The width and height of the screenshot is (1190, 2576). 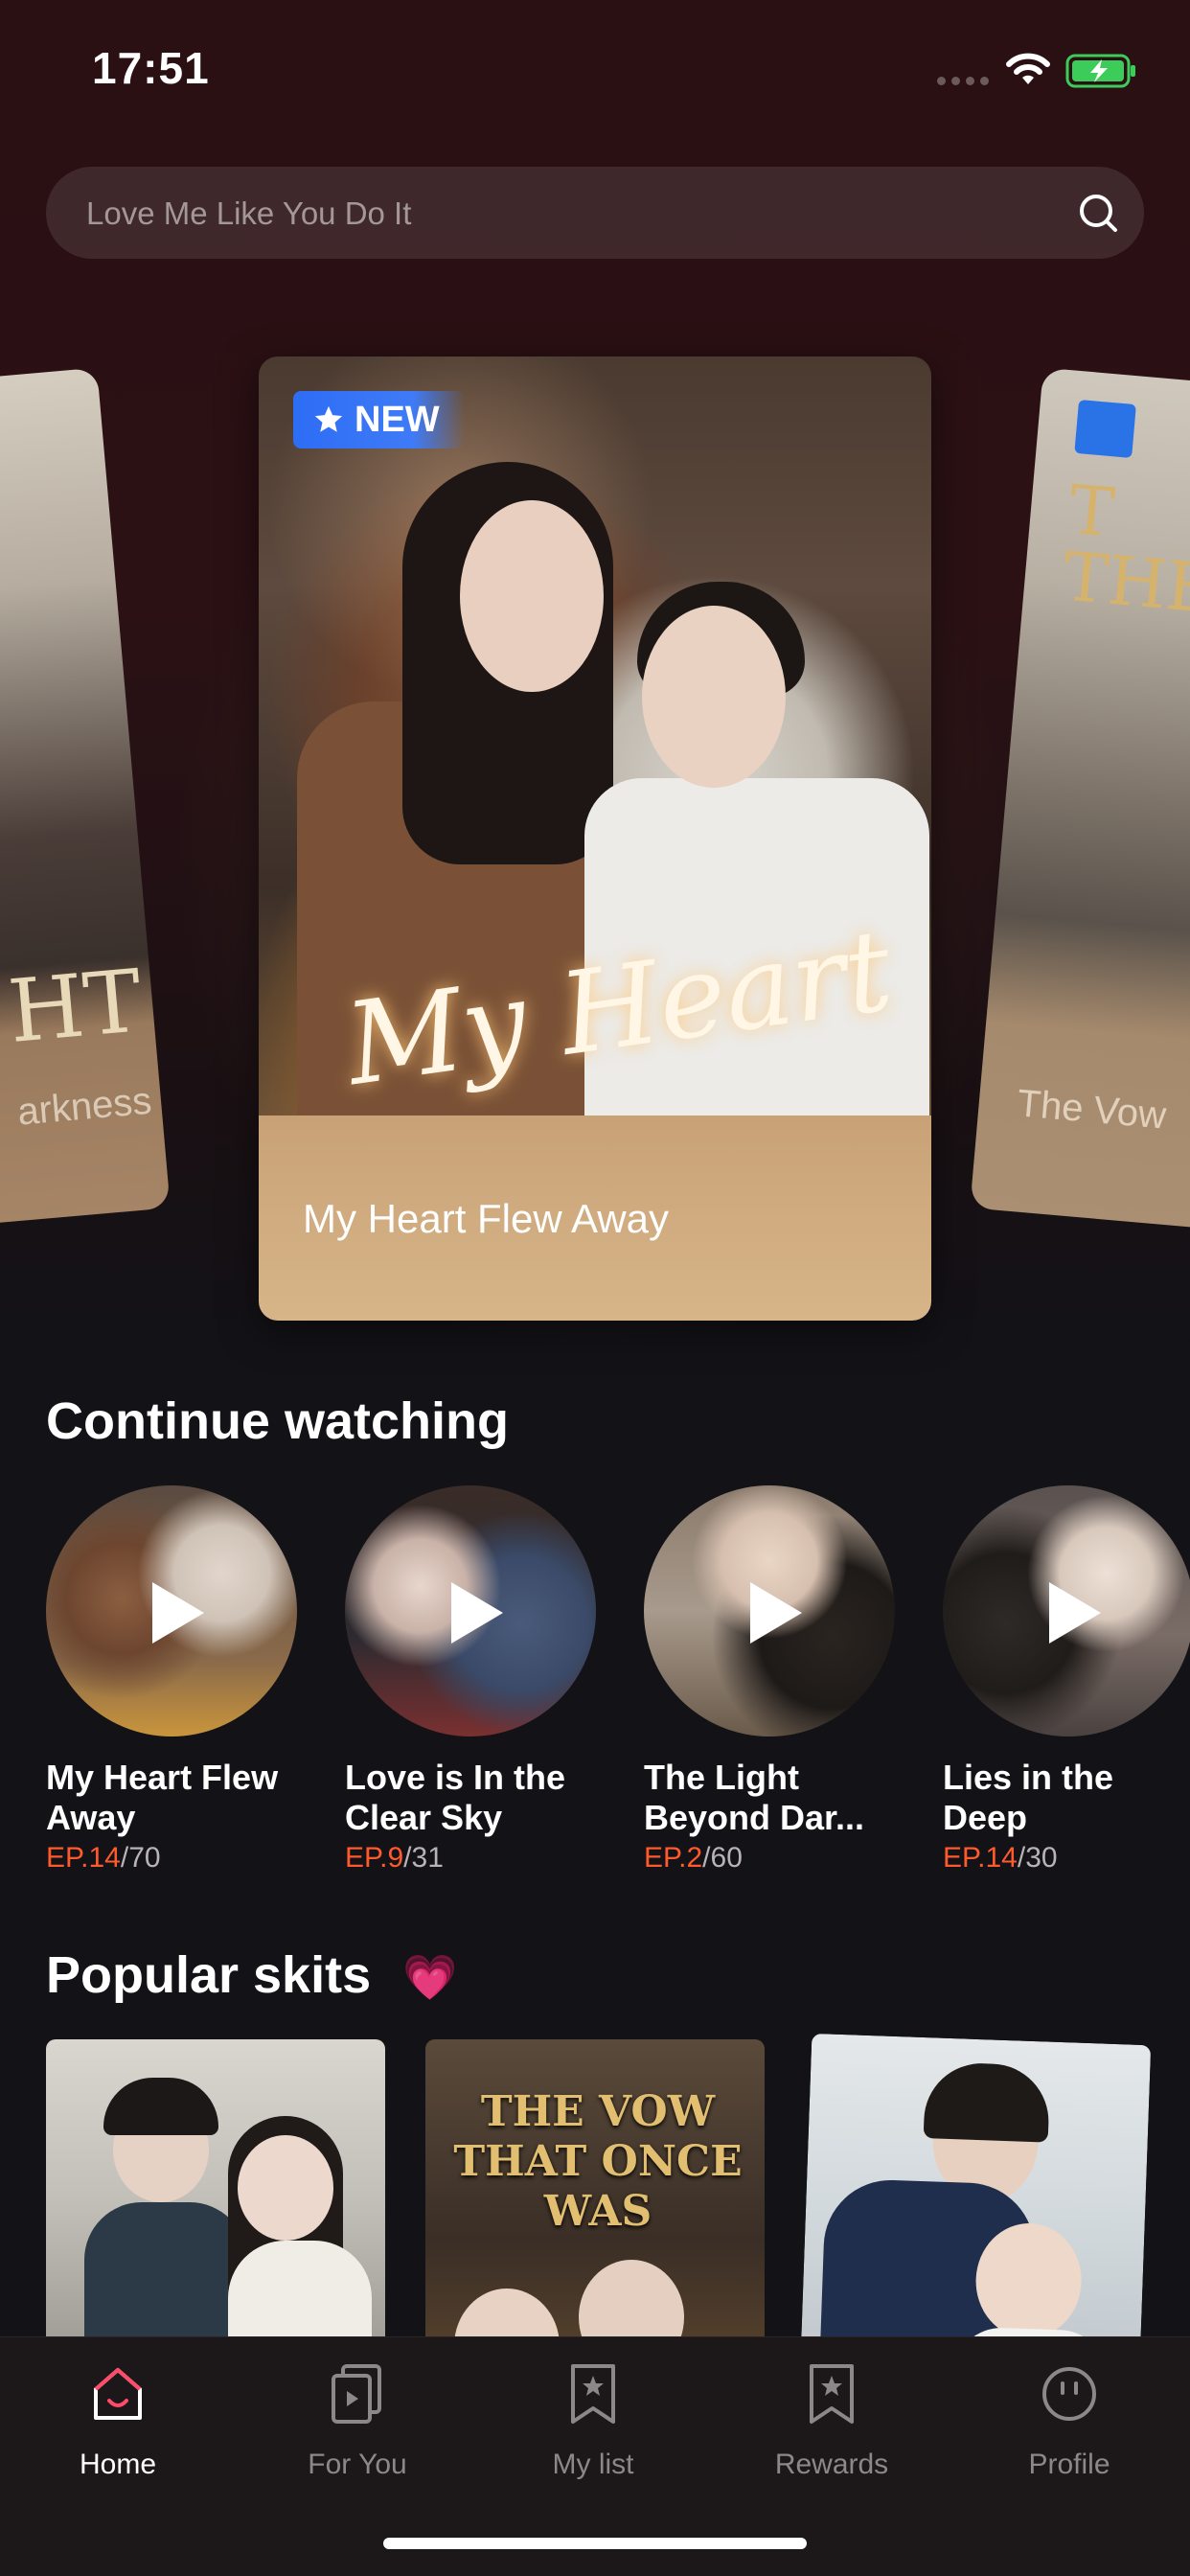 I want to click on tab-home-label: Home, so click(x=118, y=2464).